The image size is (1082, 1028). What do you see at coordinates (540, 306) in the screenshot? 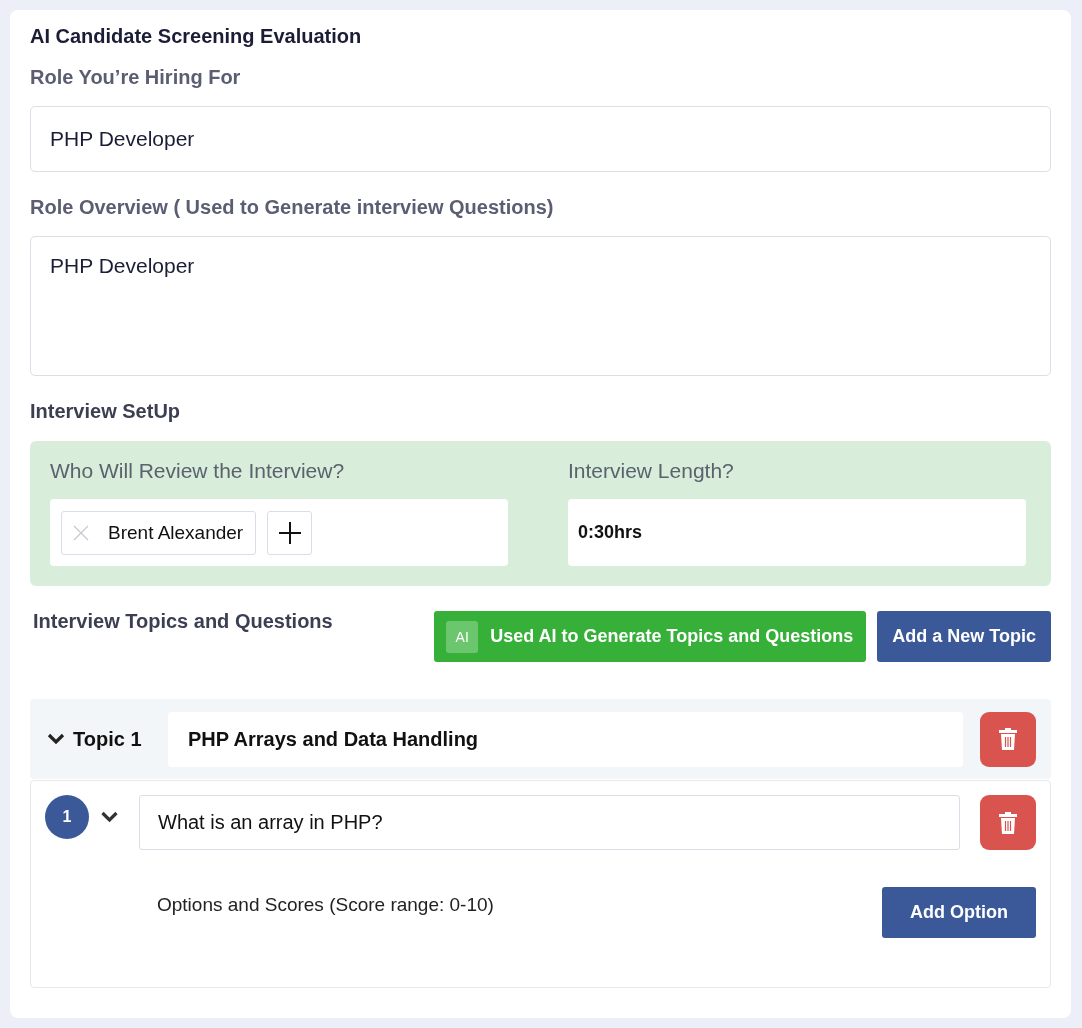
I see `overview-textarea: PHP Developer` at bounding box center [540, 306].